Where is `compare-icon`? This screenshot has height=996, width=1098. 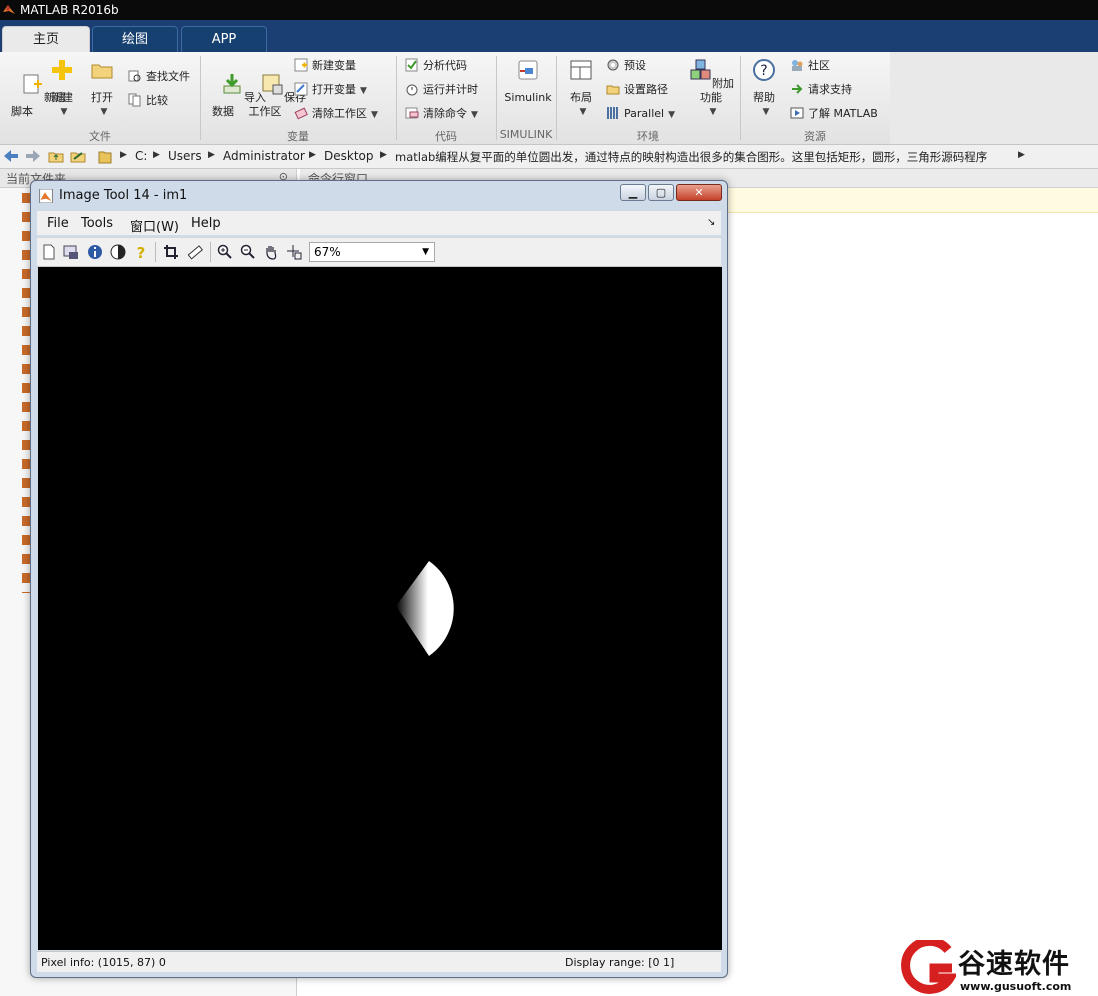
compare-icon is located at coordinates (134, 100).